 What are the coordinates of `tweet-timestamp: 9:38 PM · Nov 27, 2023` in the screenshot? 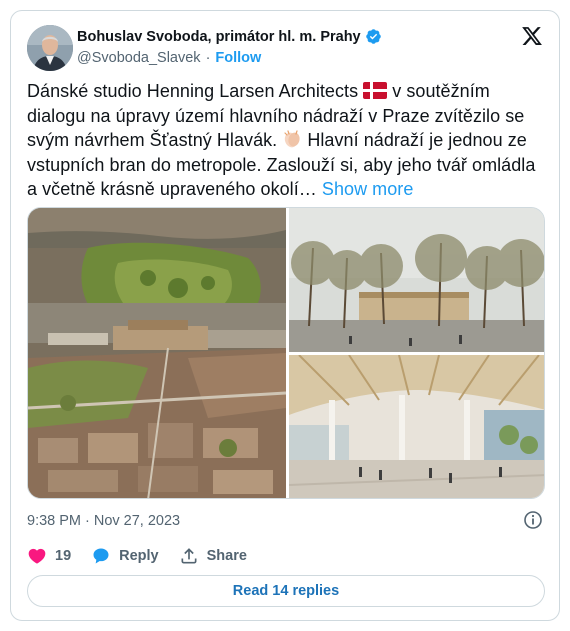 It's located at (103, 521).